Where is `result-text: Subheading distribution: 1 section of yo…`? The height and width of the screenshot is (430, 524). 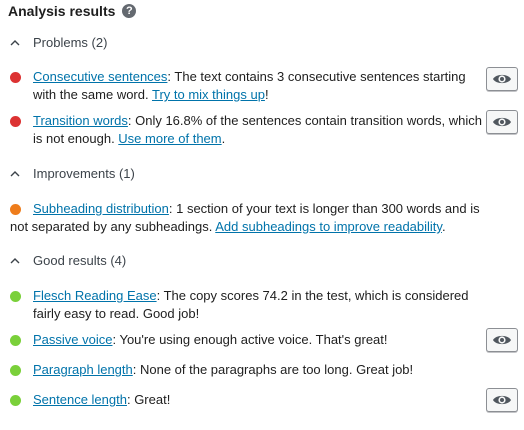 result-text: Subheading distribution: 1 section of yo… is located at coordinates (245, 217).